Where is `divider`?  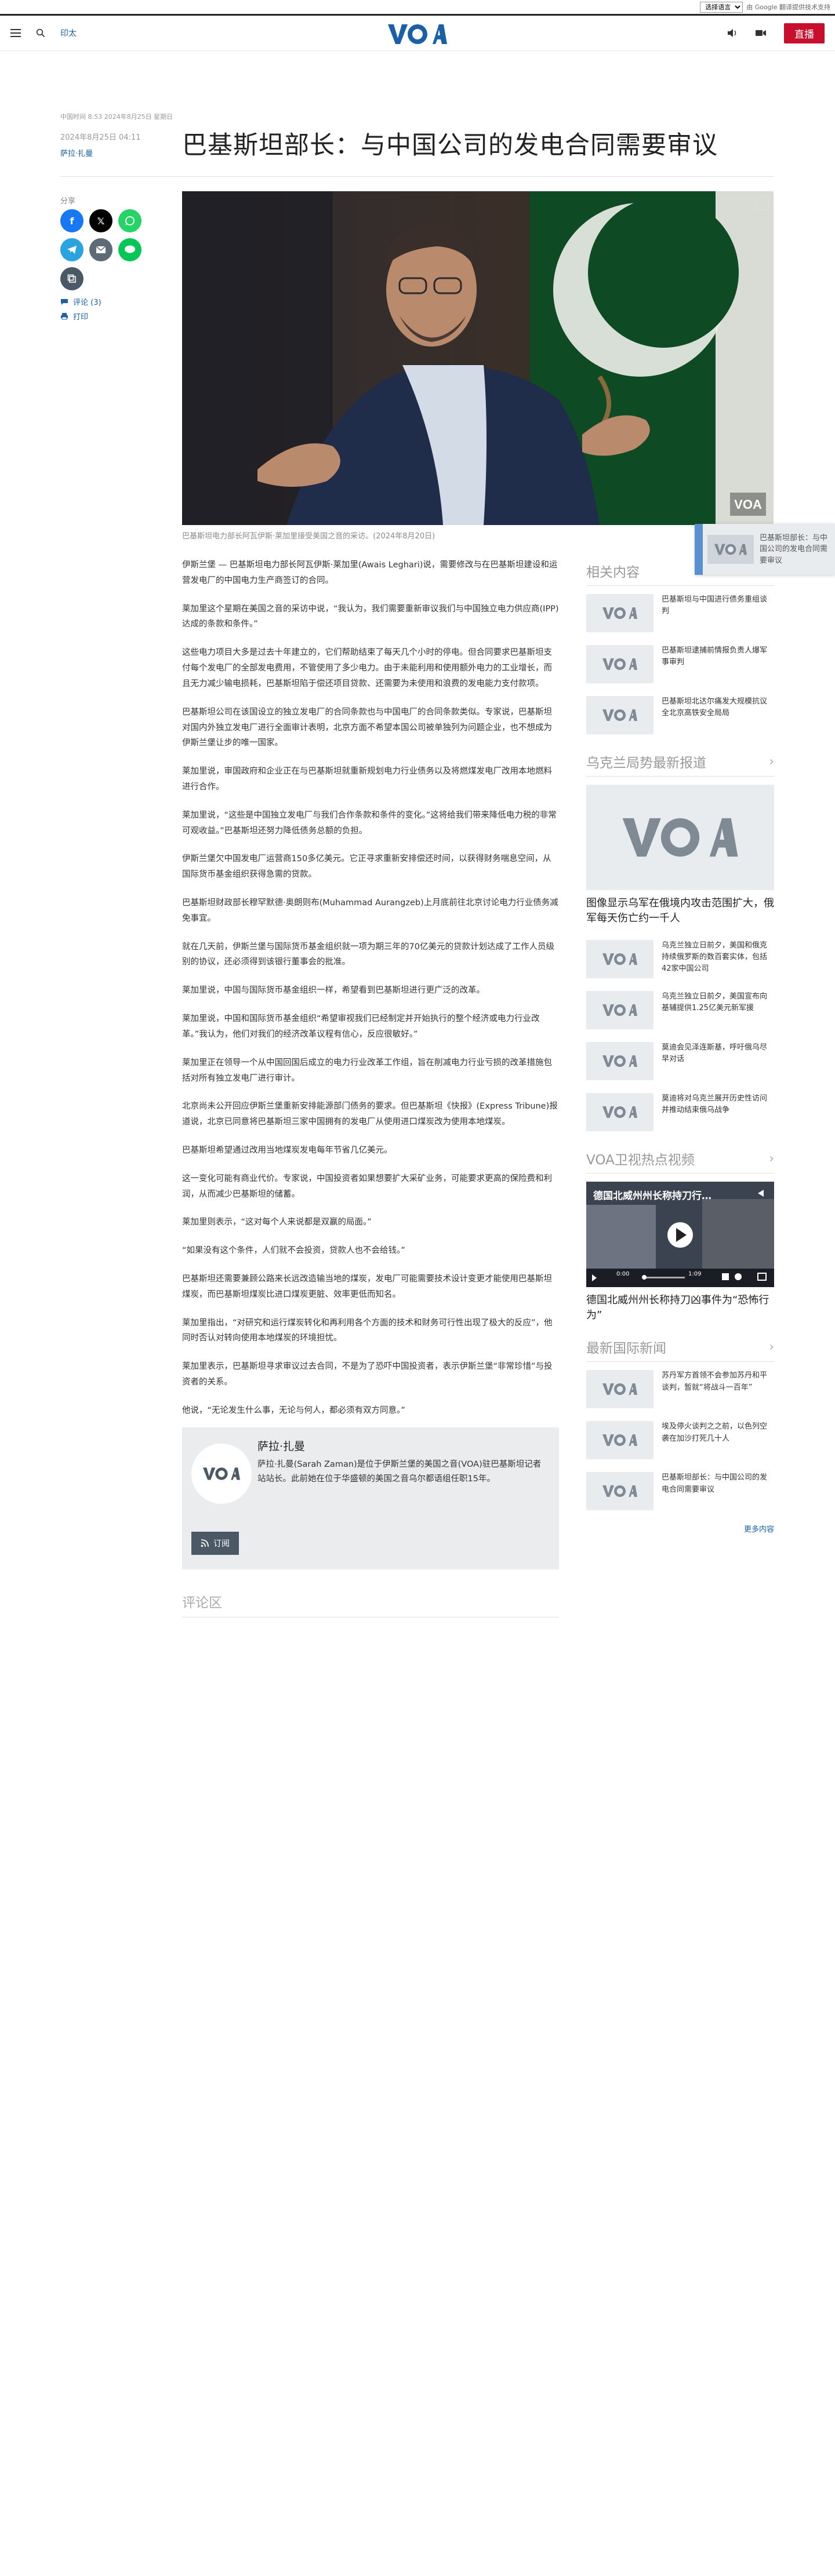
divider is located at coordinates (417, 176).